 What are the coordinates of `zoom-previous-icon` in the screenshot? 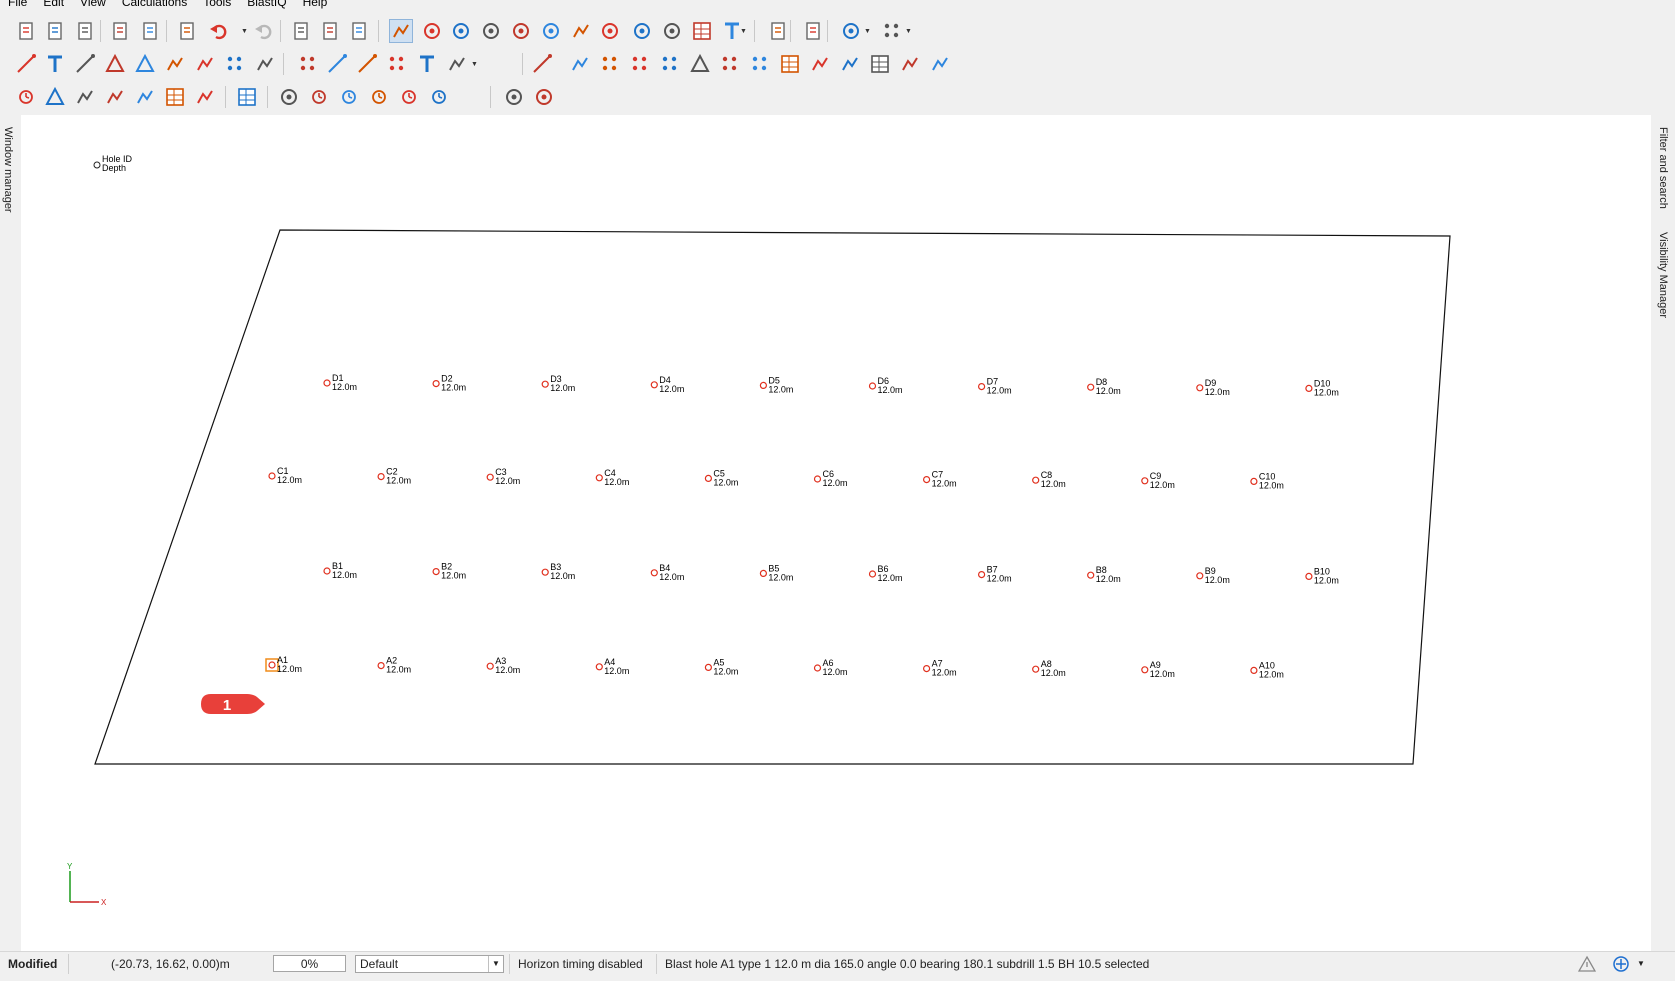 It's located at (521, 31).